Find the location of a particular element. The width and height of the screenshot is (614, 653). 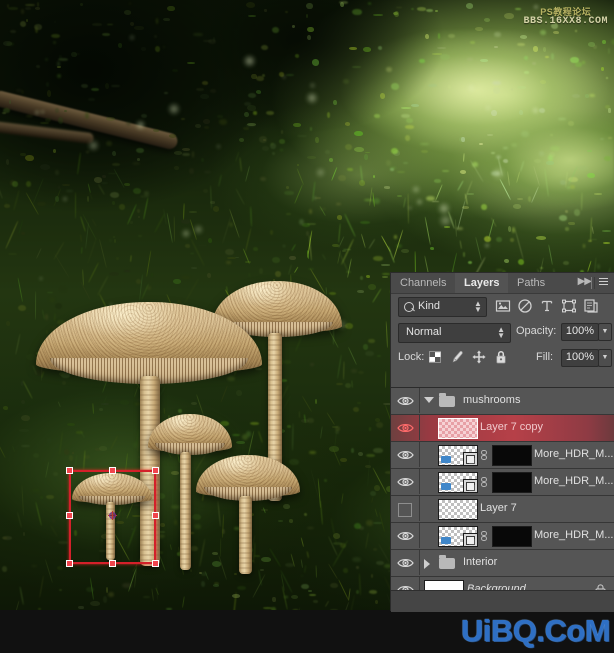

type-layer-filter-icon is located at coordinates (547, 306).